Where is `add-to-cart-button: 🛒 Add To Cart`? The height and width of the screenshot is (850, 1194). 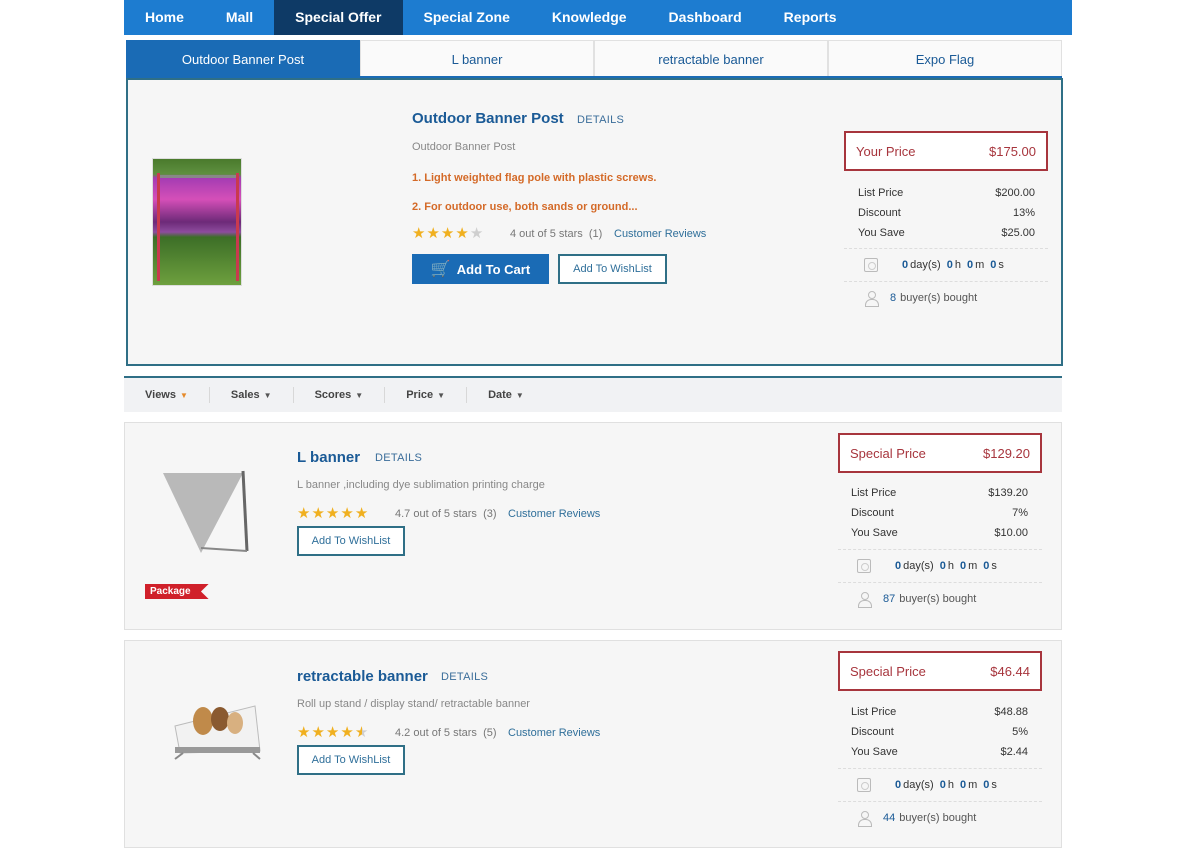 add-to-cart-button: 🛒 Add To Cart is located at coordinates (480, 269).